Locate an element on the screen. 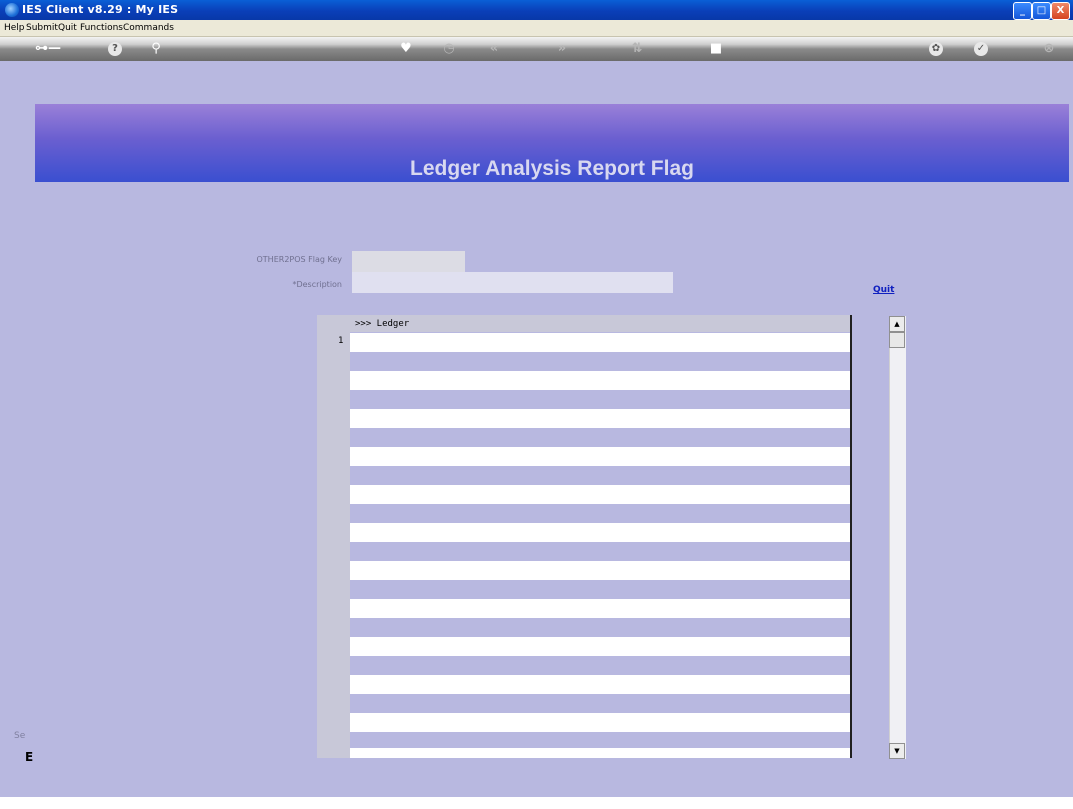 This screenshot has width=1073, height=809. search-icon: ⚲ is located at coordinates (156, 49).